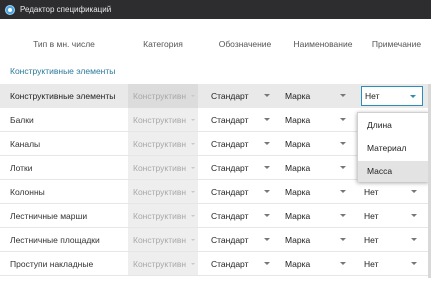 This screenshot has width=431, height=284. I want to click on row-type: Проступи накладные, so click(52, 264).